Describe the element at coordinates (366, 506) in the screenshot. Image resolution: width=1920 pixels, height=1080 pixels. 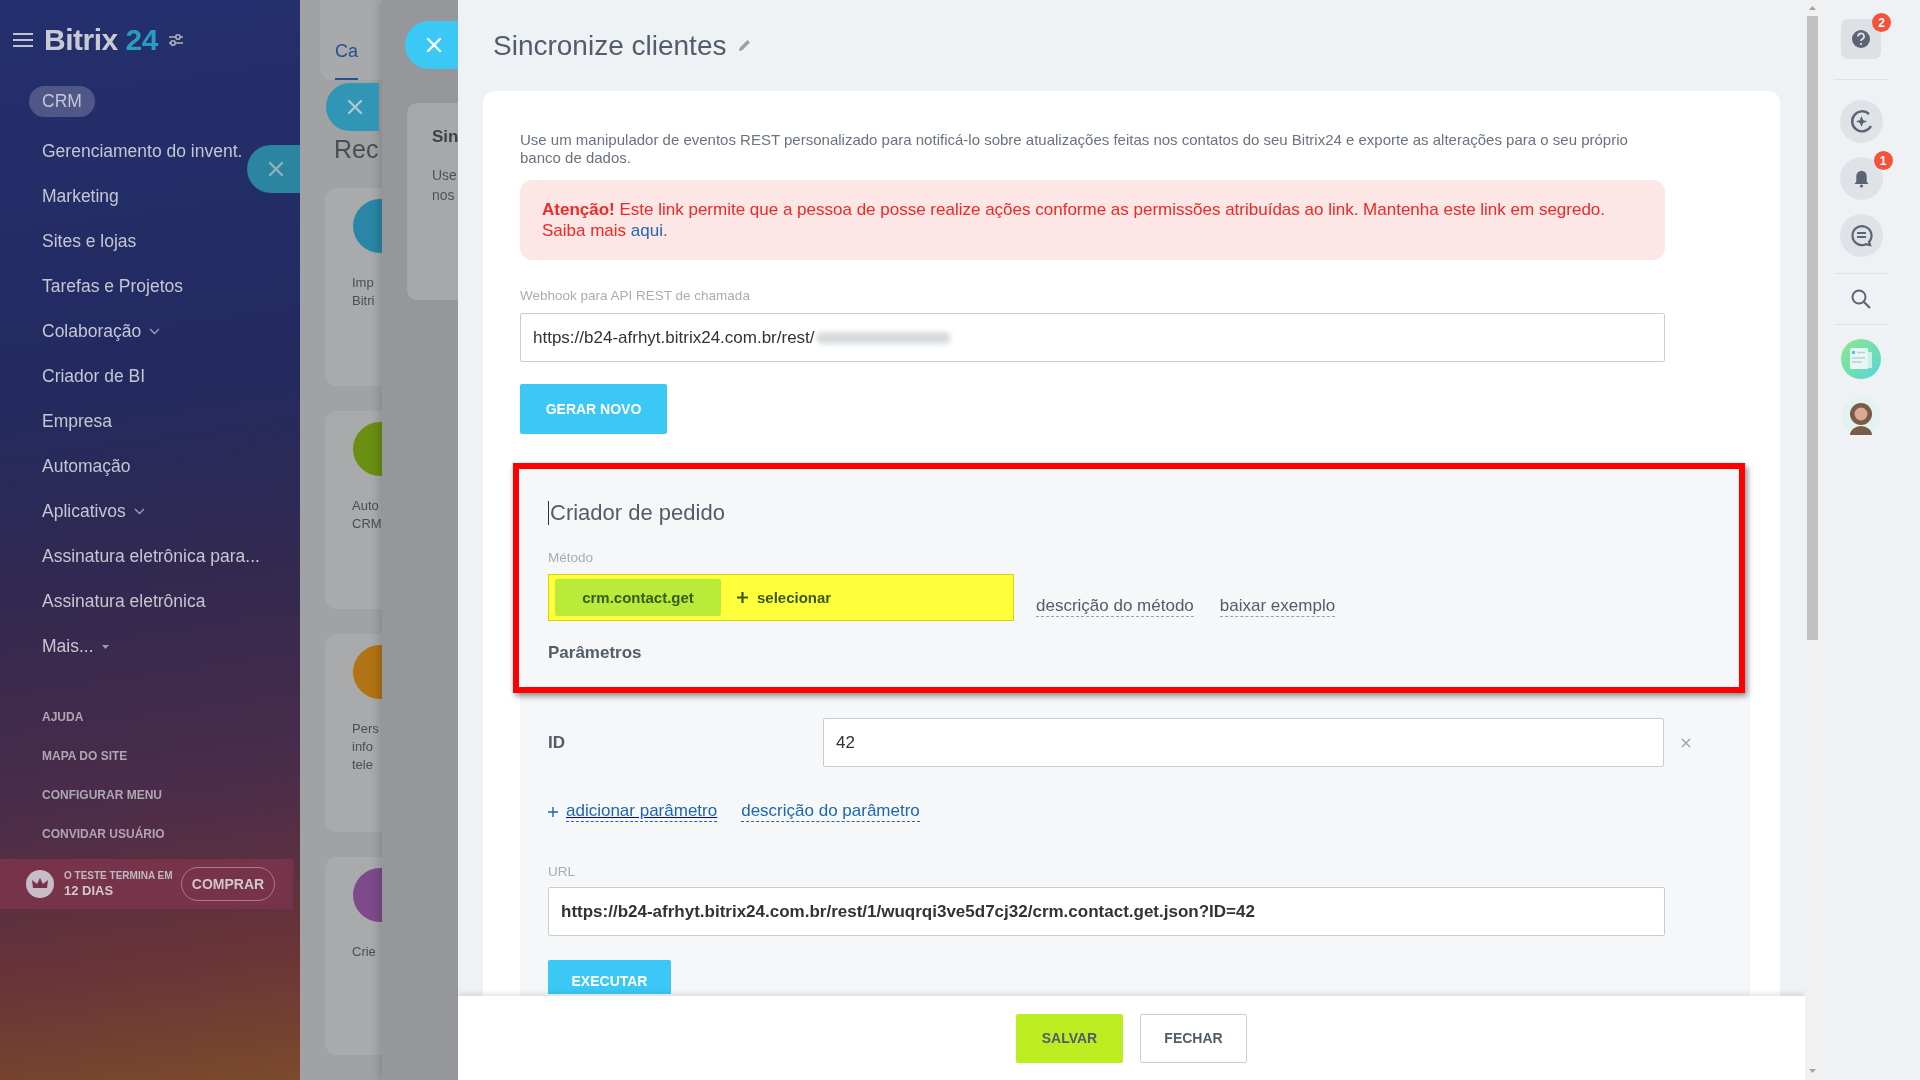
I see `card-text: Auto` at that location.